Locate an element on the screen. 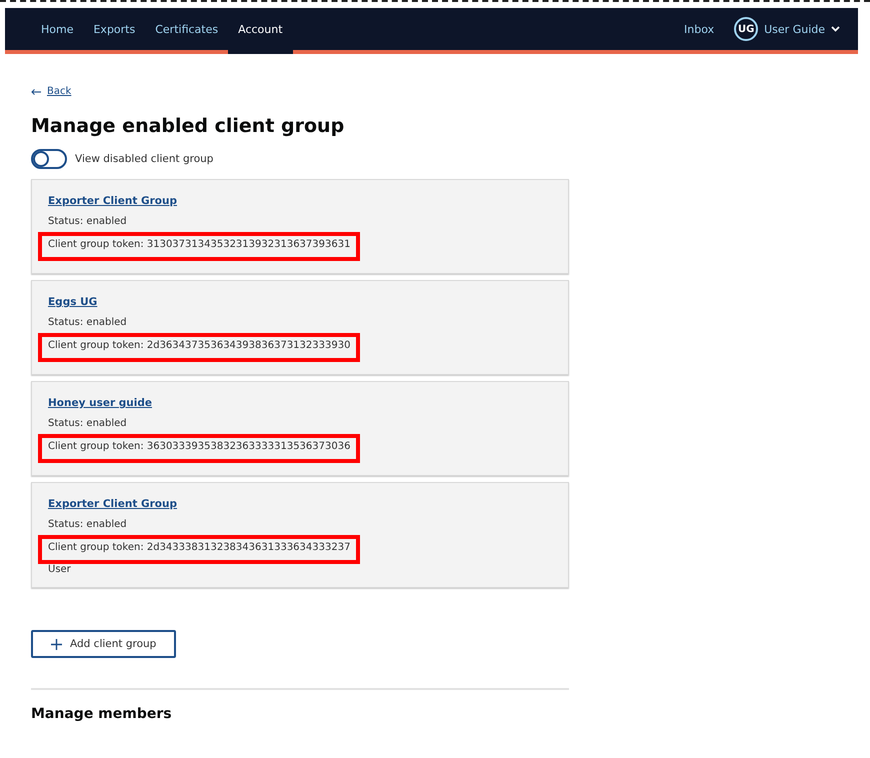 The image size is (870, 758). client-group-link: Eggs UG is located at coordinates (73, 302).